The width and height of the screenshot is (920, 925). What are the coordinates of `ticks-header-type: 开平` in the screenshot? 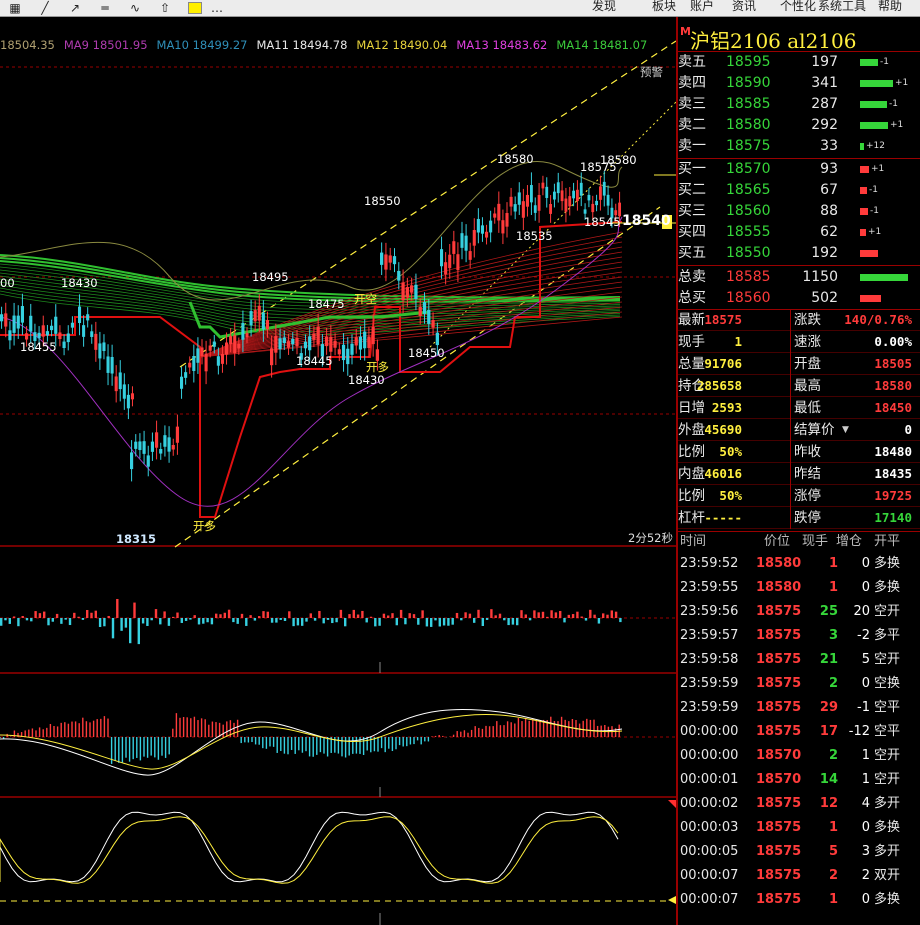 It's located at (887, 541).